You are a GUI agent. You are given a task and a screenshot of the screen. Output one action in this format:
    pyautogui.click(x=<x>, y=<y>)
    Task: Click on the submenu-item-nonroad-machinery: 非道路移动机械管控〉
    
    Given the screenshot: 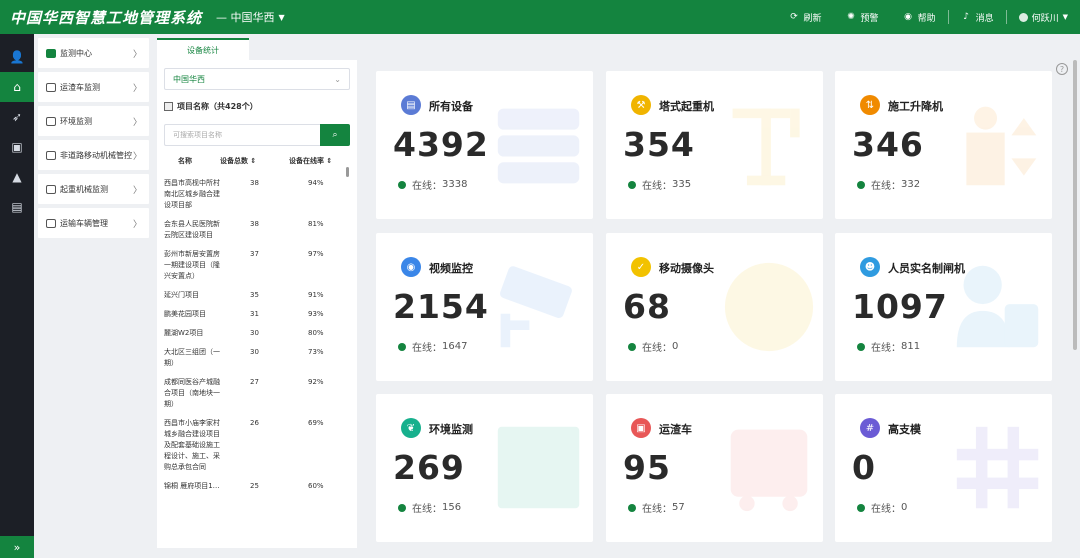 What is the action you would take?
    pyautogui.click(x=93, y=155)
    